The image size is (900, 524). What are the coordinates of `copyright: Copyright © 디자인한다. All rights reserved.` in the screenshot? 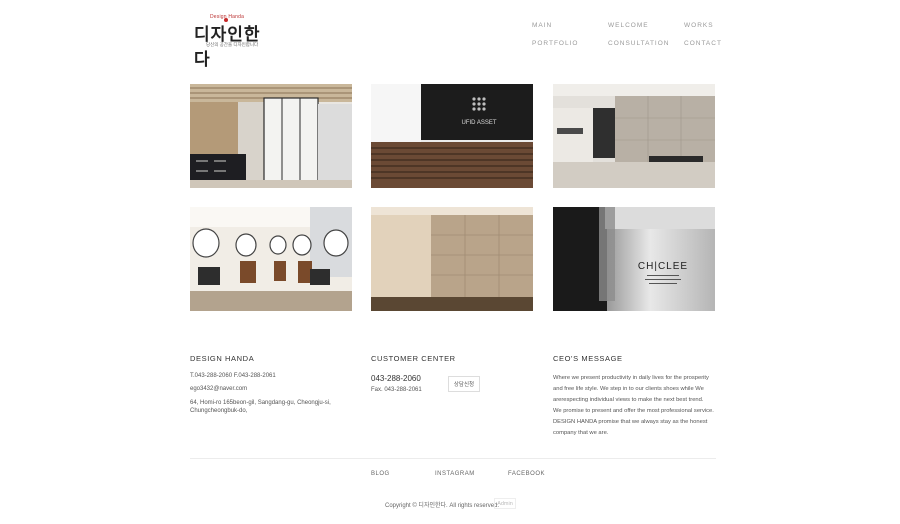 It's located at (442, 506).